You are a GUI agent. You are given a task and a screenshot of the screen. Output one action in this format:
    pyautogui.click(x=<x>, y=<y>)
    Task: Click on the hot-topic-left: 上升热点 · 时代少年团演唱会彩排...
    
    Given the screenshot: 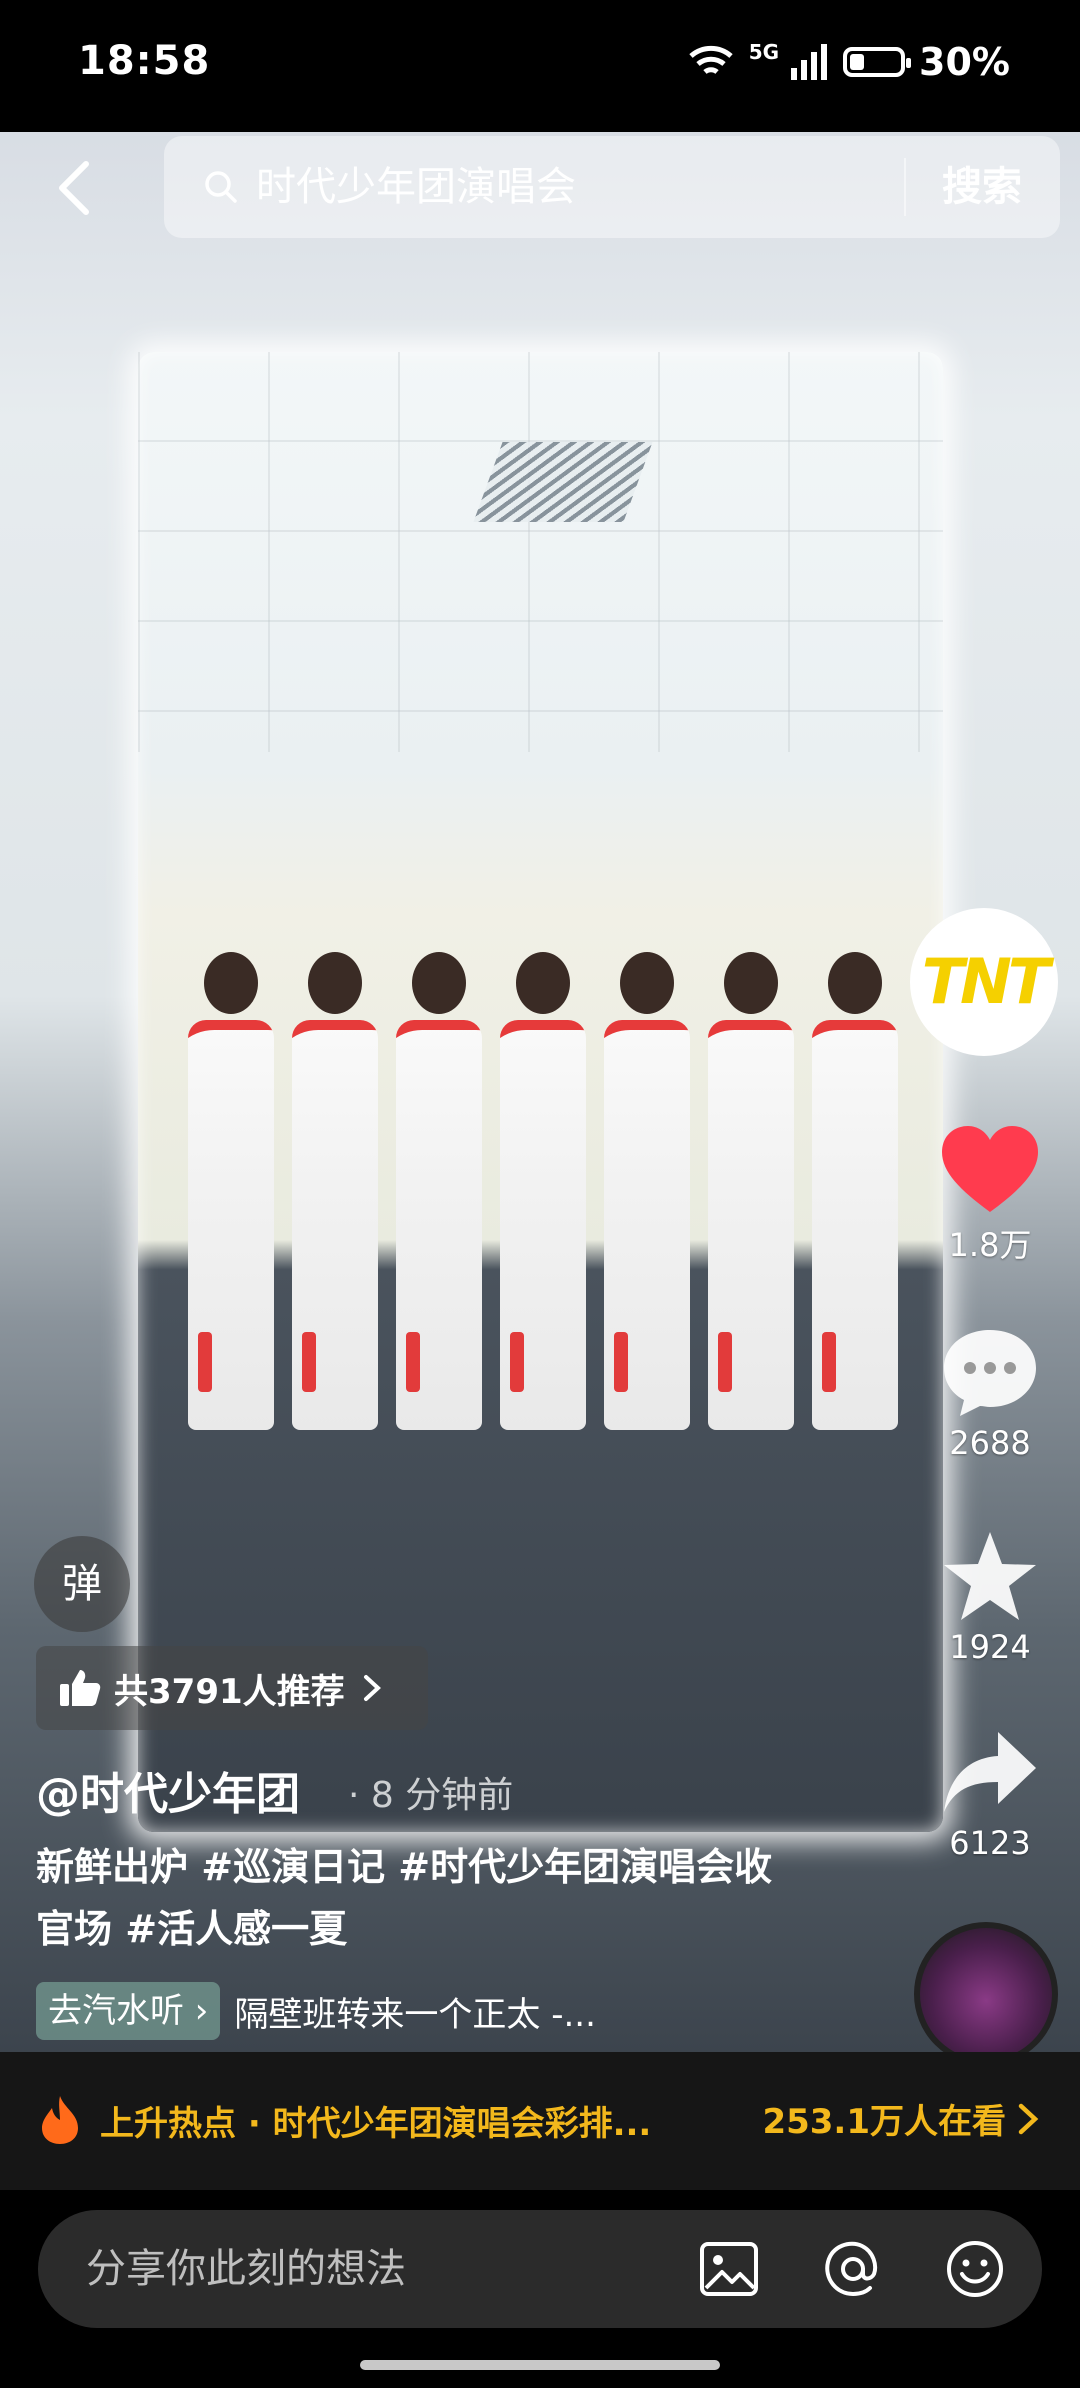 What is the action you would take?
    pyautogui.click(x=344, y=2120)
    